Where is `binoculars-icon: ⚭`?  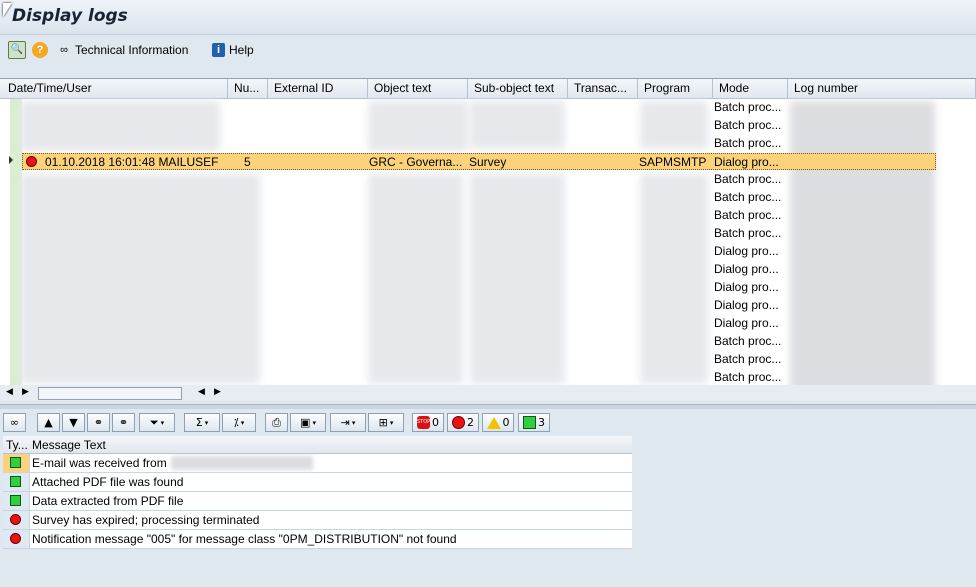 binoculars-icon: ⚭ is located at coordinates (98, 422).